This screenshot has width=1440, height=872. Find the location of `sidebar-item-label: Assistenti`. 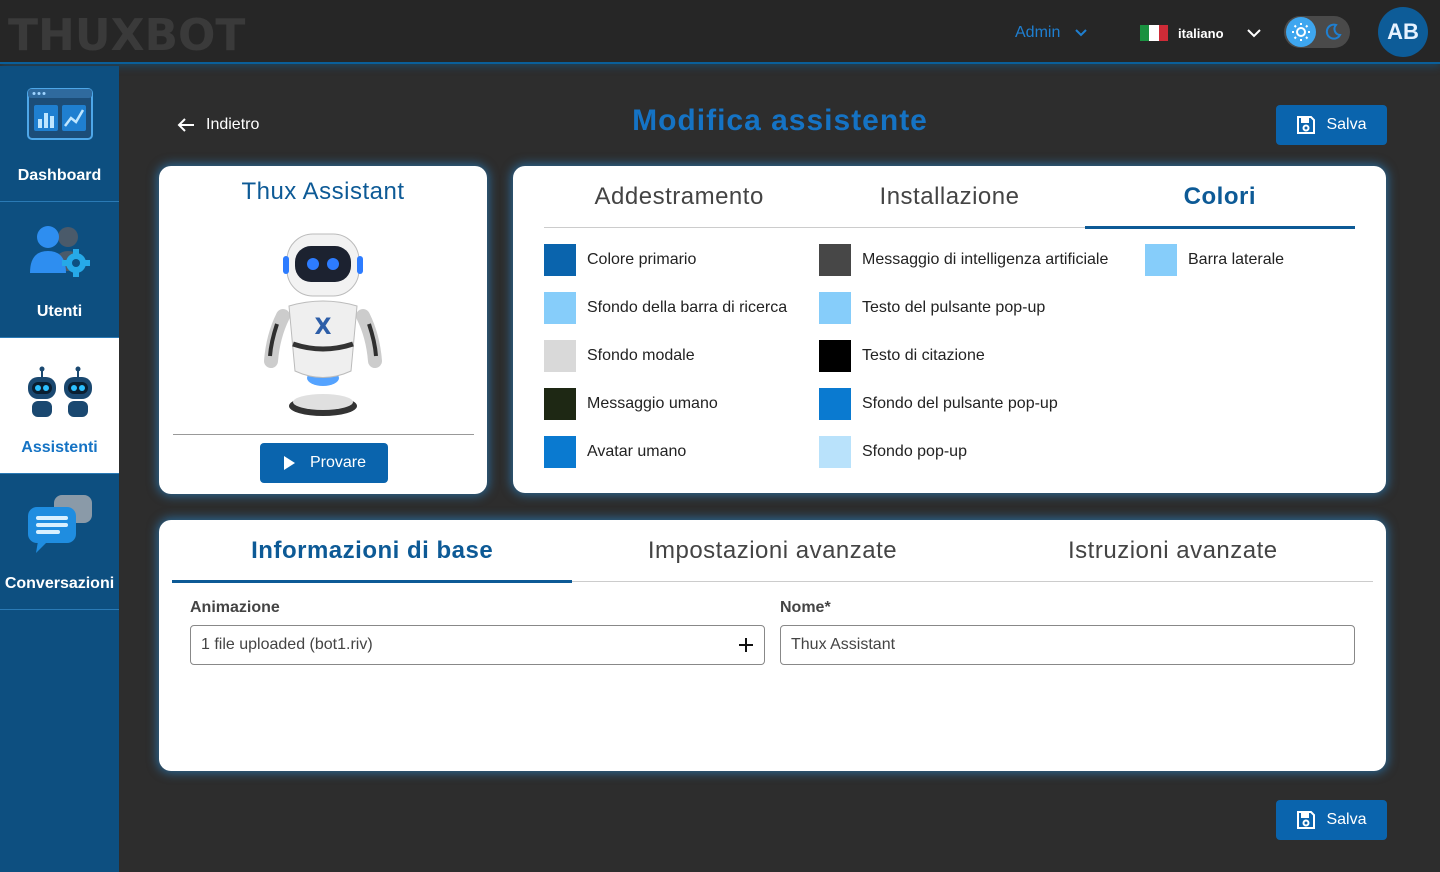

sidebar-item-label: Assistenti is located at coordinates (59, 447).